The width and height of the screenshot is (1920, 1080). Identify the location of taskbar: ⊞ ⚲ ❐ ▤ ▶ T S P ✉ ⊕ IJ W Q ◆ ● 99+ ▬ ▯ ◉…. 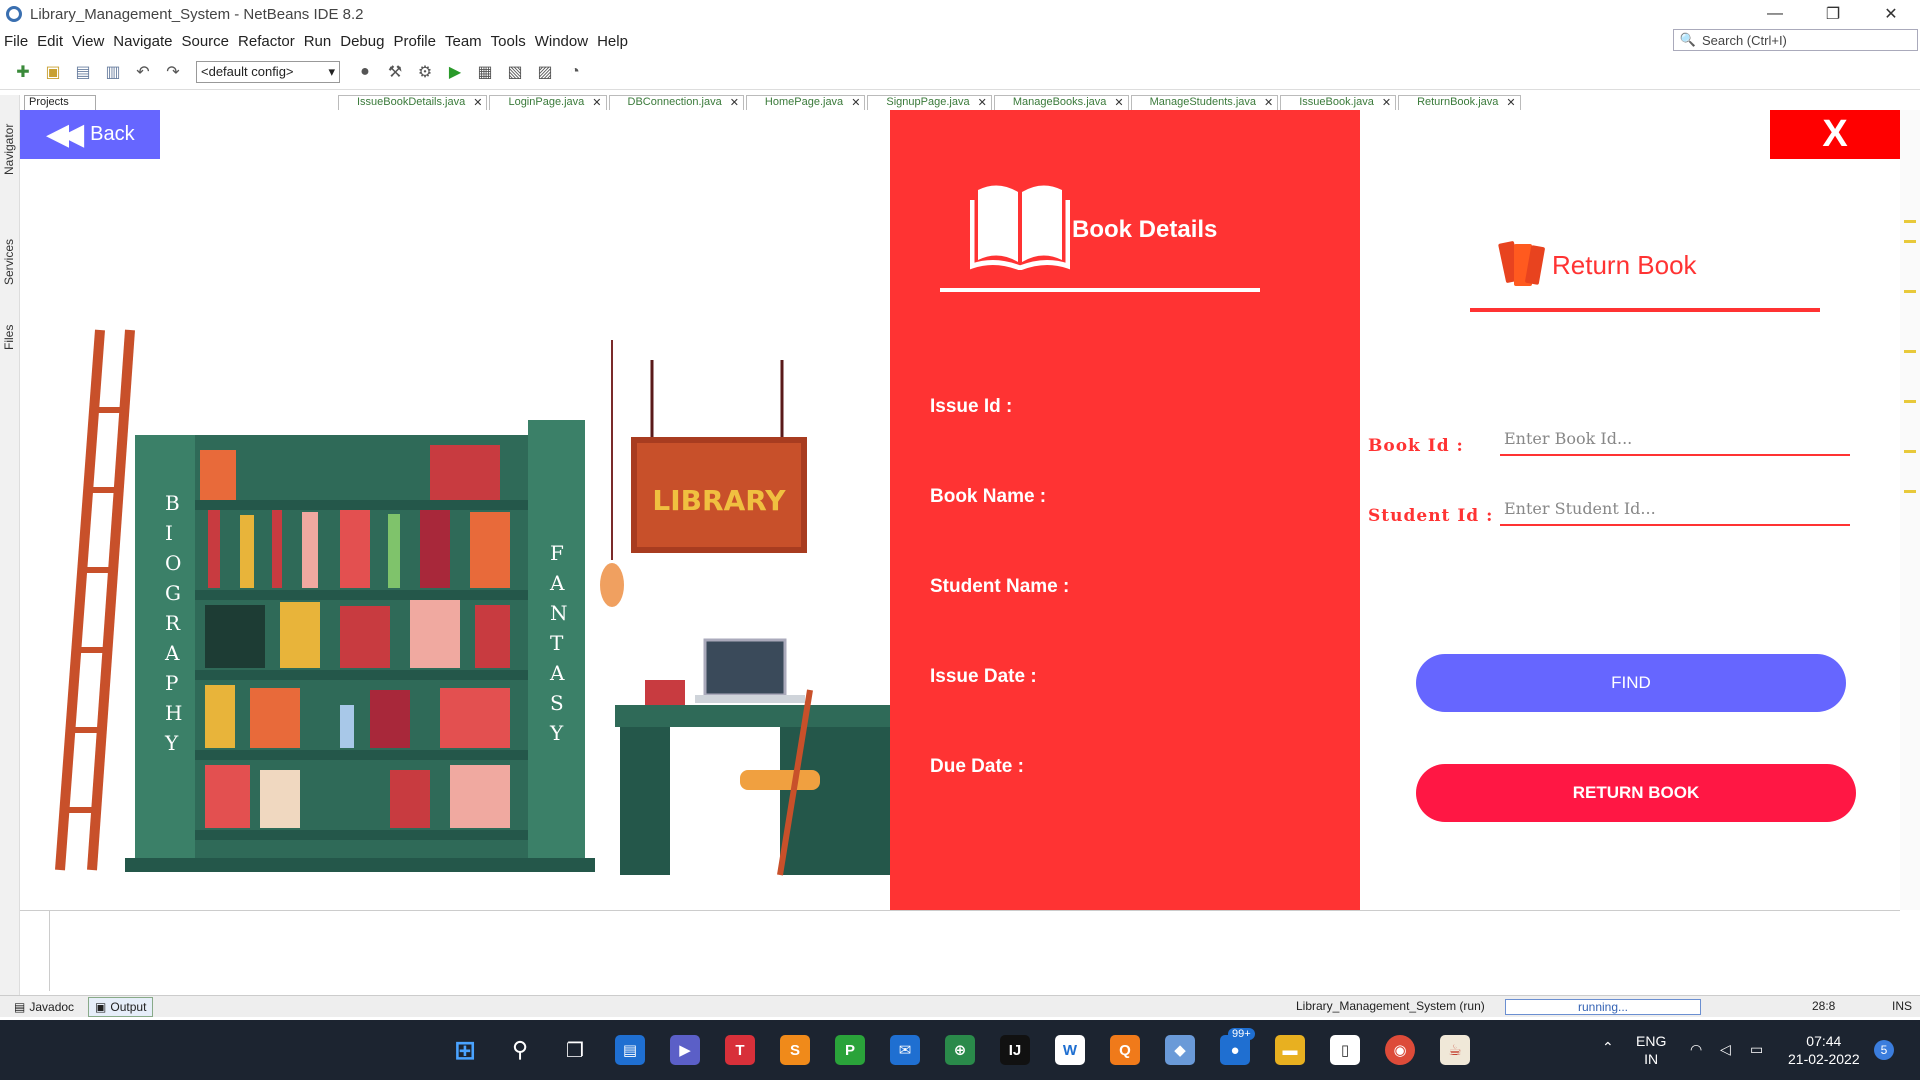
(960, 1050).